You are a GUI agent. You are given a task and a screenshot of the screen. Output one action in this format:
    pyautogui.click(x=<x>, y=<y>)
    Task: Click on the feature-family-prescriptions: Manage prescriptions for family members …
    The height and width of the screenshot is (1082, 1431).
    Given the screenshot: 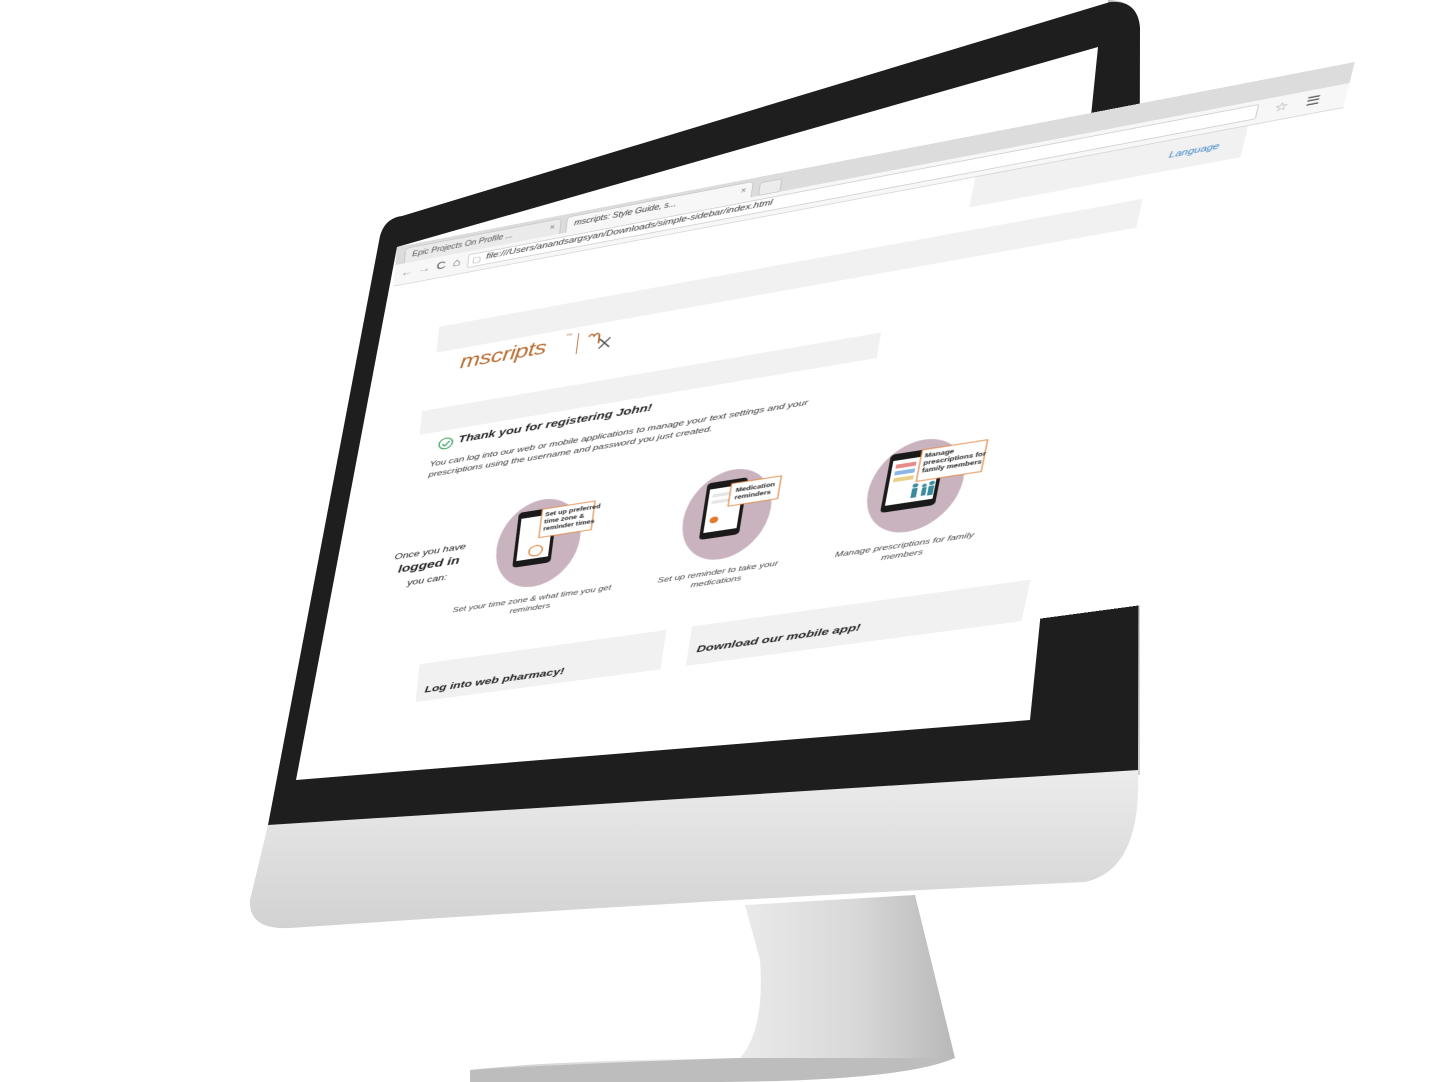 What is the action you would take?
    pyautogui.click(x=915, y=496)
    